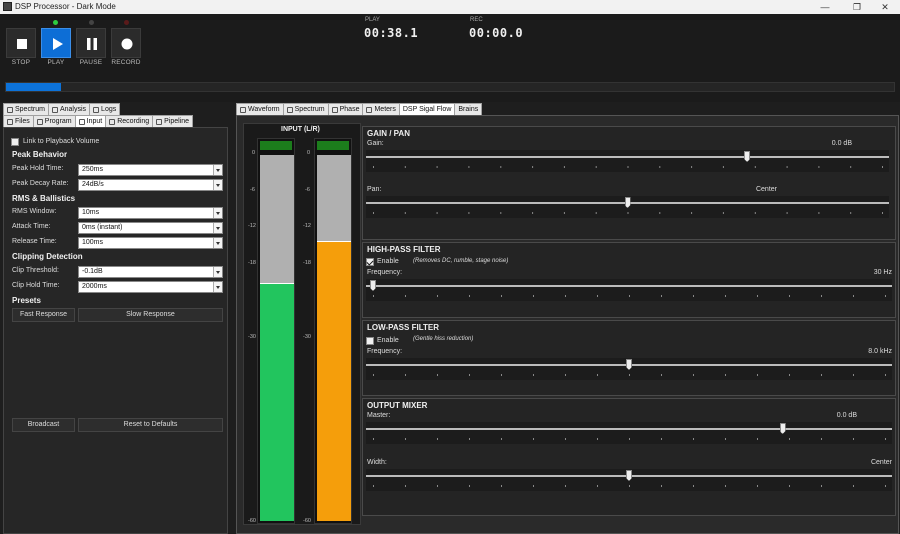  Describe the element at coordinates (34, 211) in the screenshot. I see `rms-window-label: RMS Window:` at that location.